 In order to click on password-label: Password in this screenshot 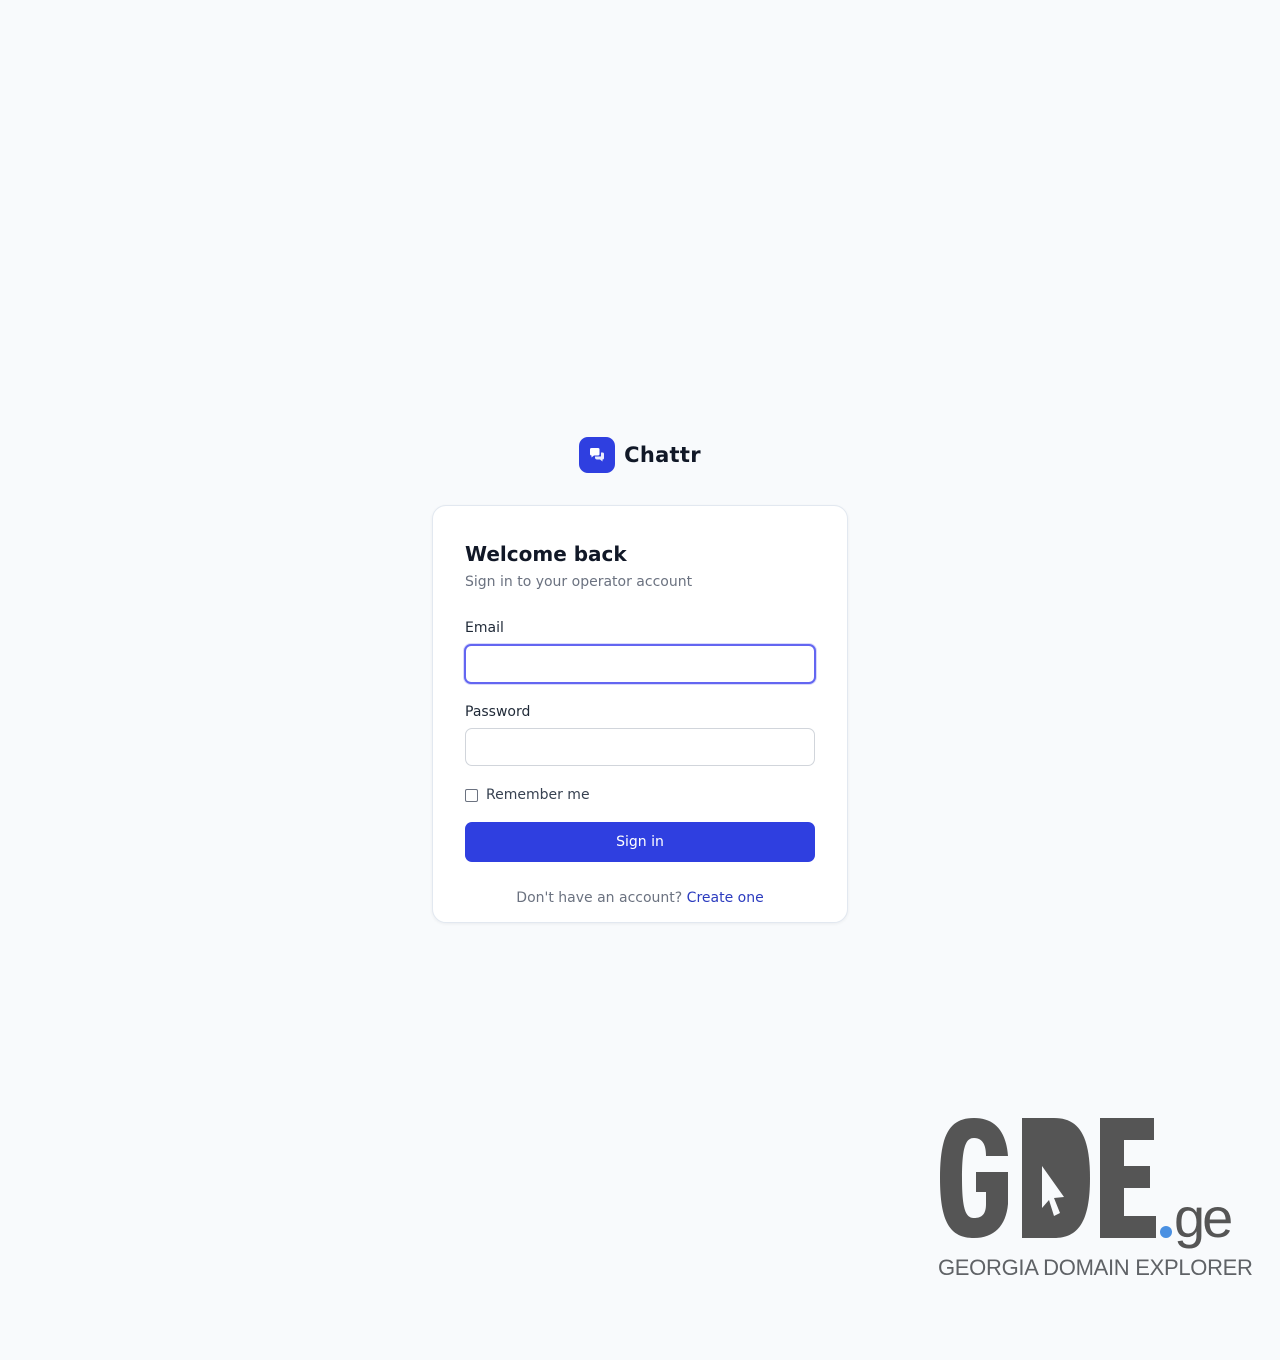, I will do `click(498, 712)`.